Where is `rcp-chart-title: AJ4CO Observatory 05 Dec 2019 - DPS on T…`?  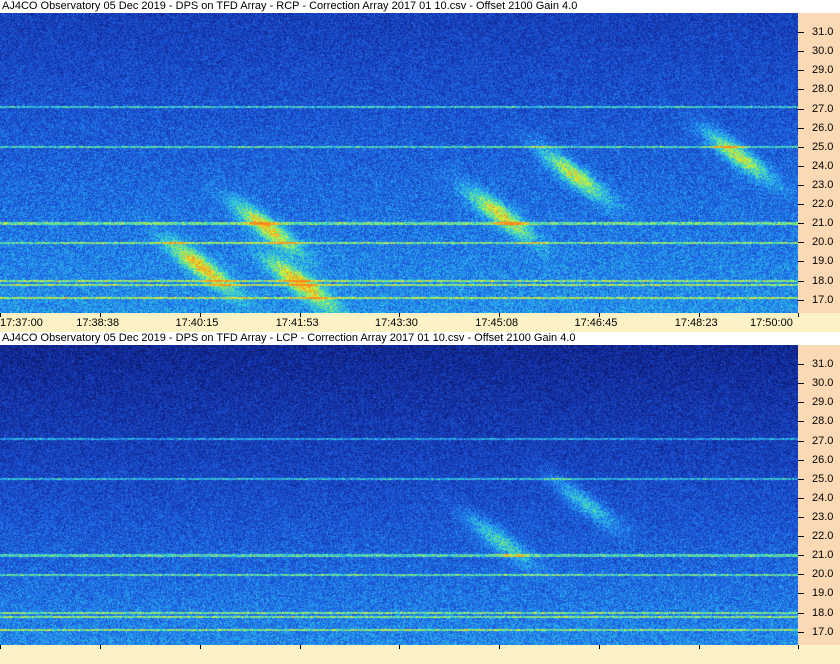 rcp-chart-title: AJ4CO Observatory 05 Dec 2019 - DPS on T… is located at coordinates (290, 6).